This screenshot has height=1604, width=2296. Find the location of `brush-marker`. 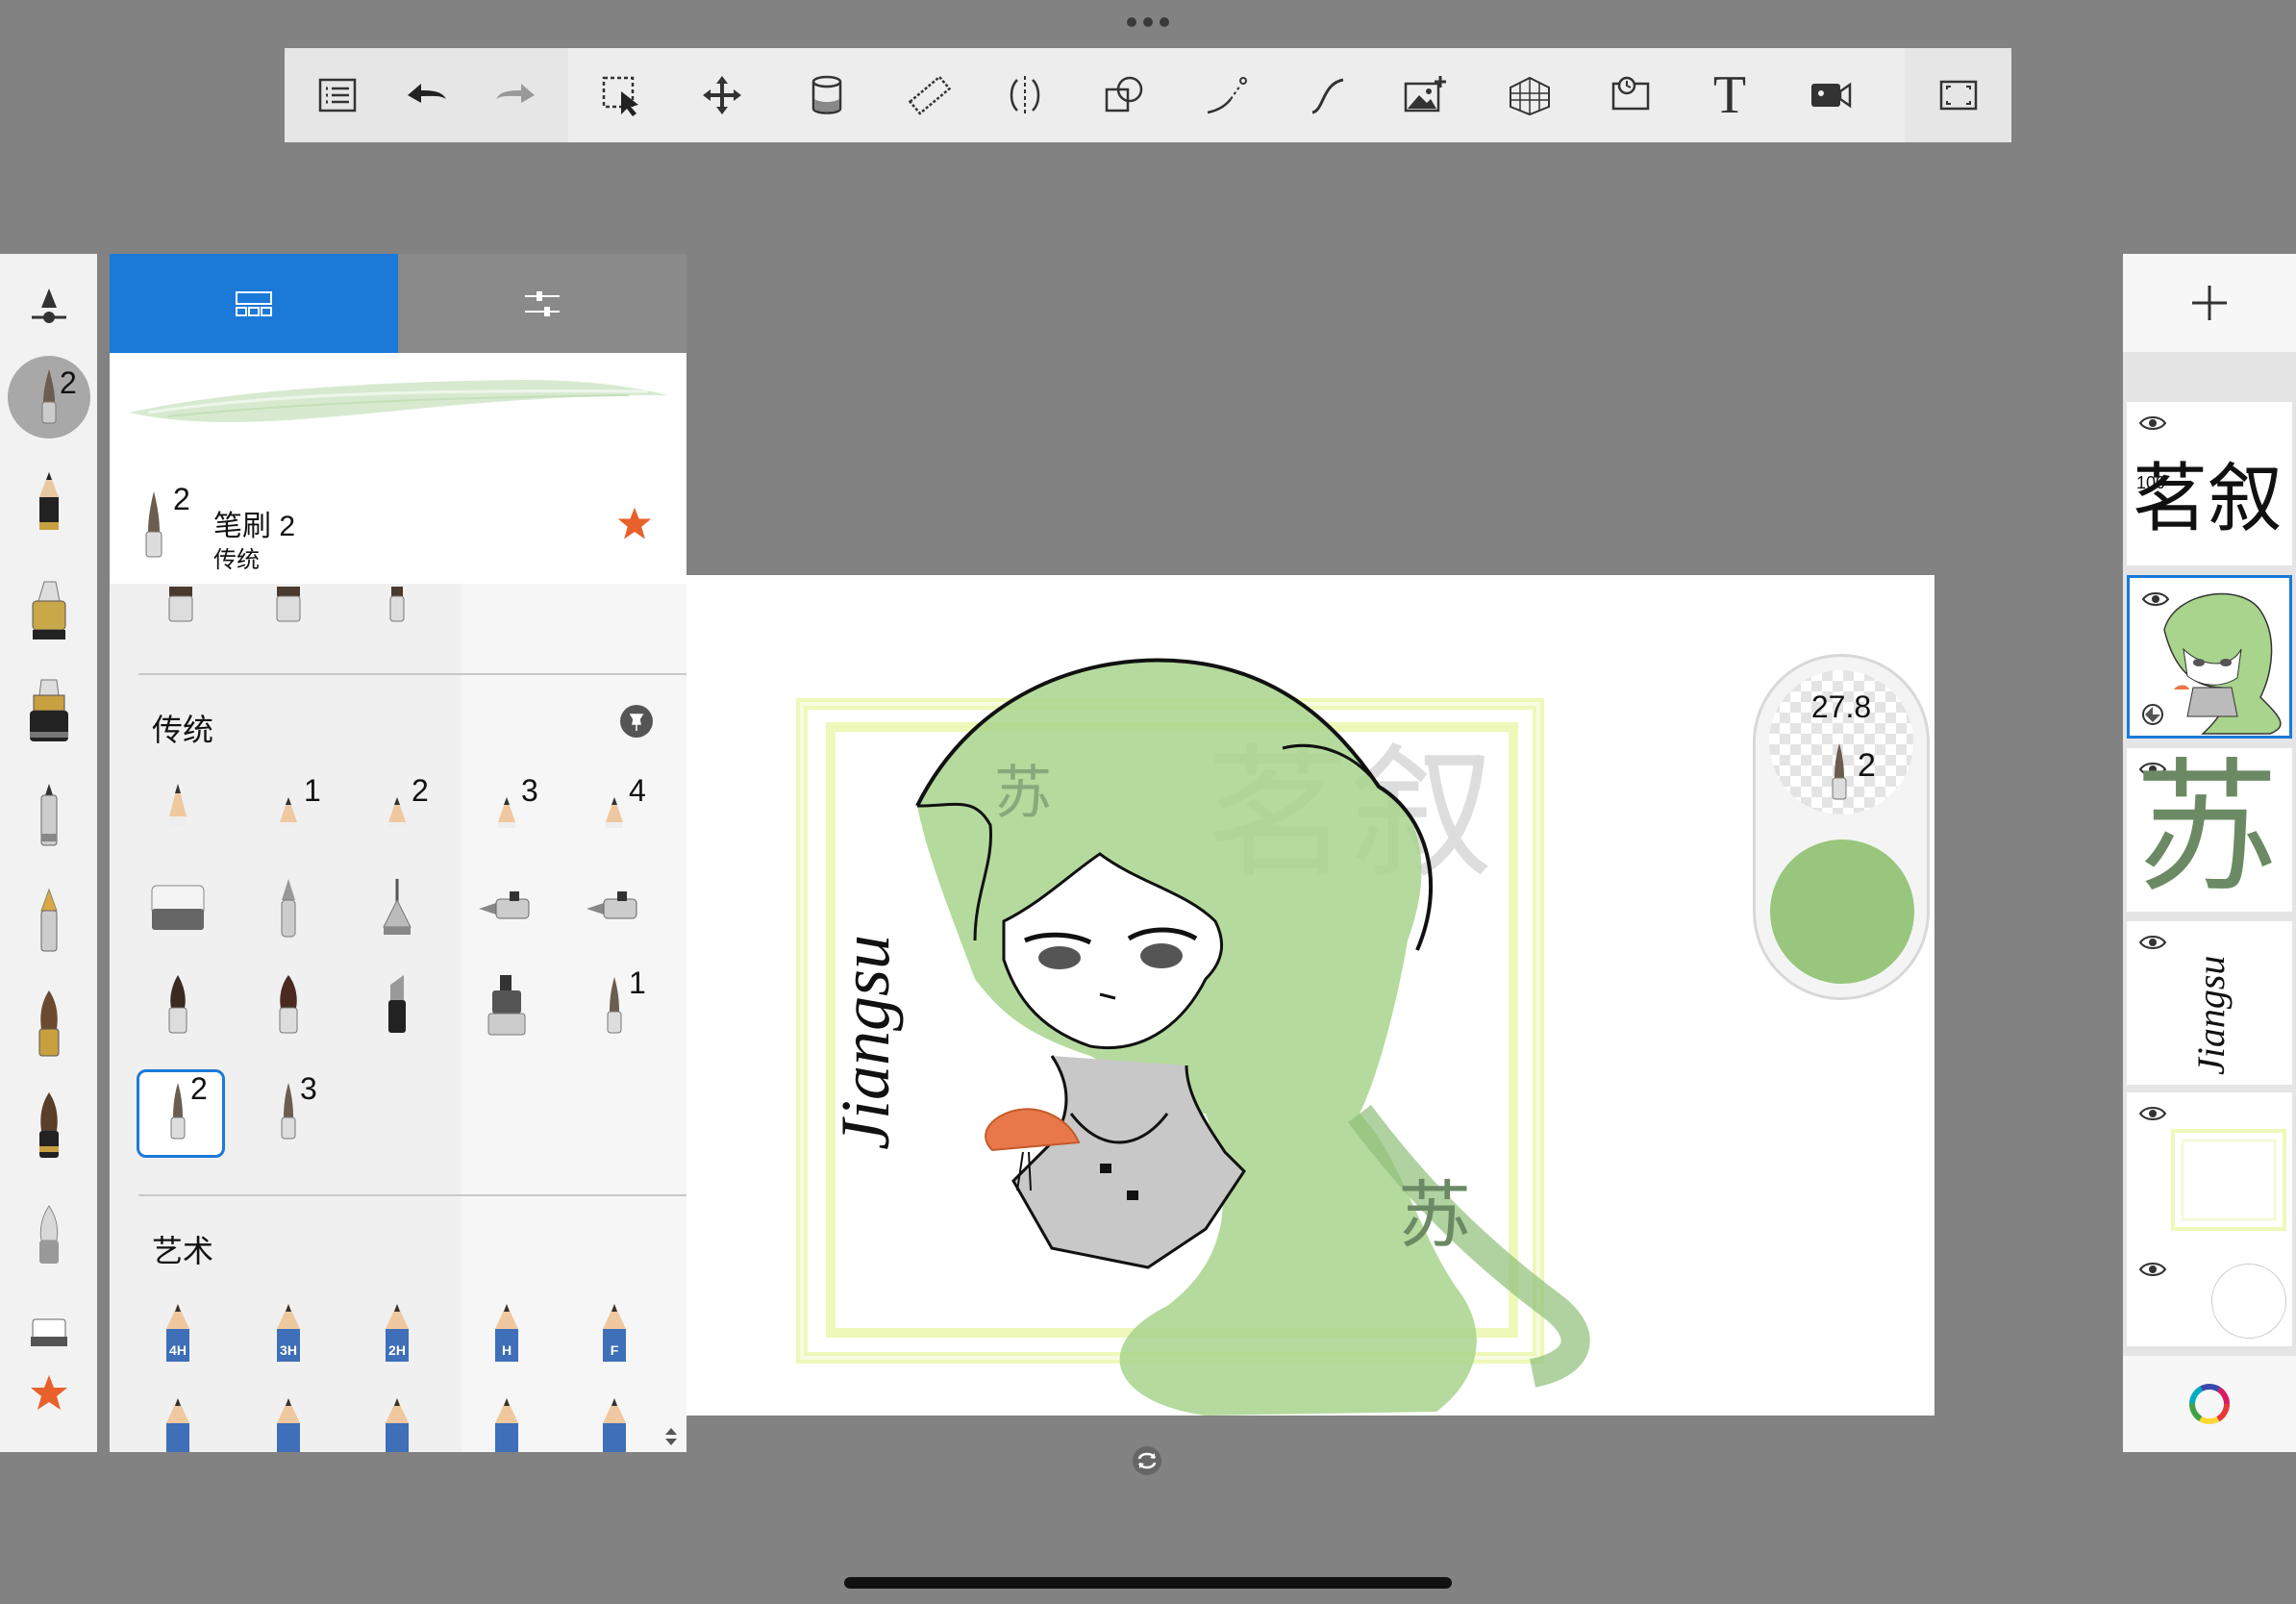

brush-marker is located at coordinates (507, 1005).